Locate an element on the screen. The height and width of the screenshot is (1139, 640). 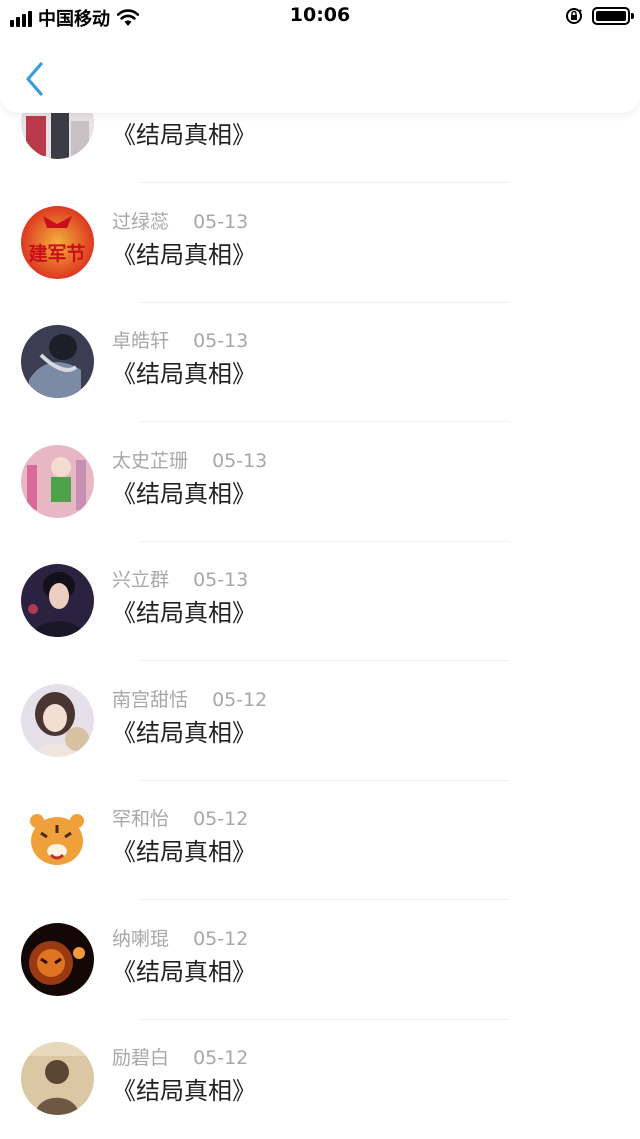
list-item: 励碧白 05-12 《结局真相》 is located at coordinates (320, 1079).